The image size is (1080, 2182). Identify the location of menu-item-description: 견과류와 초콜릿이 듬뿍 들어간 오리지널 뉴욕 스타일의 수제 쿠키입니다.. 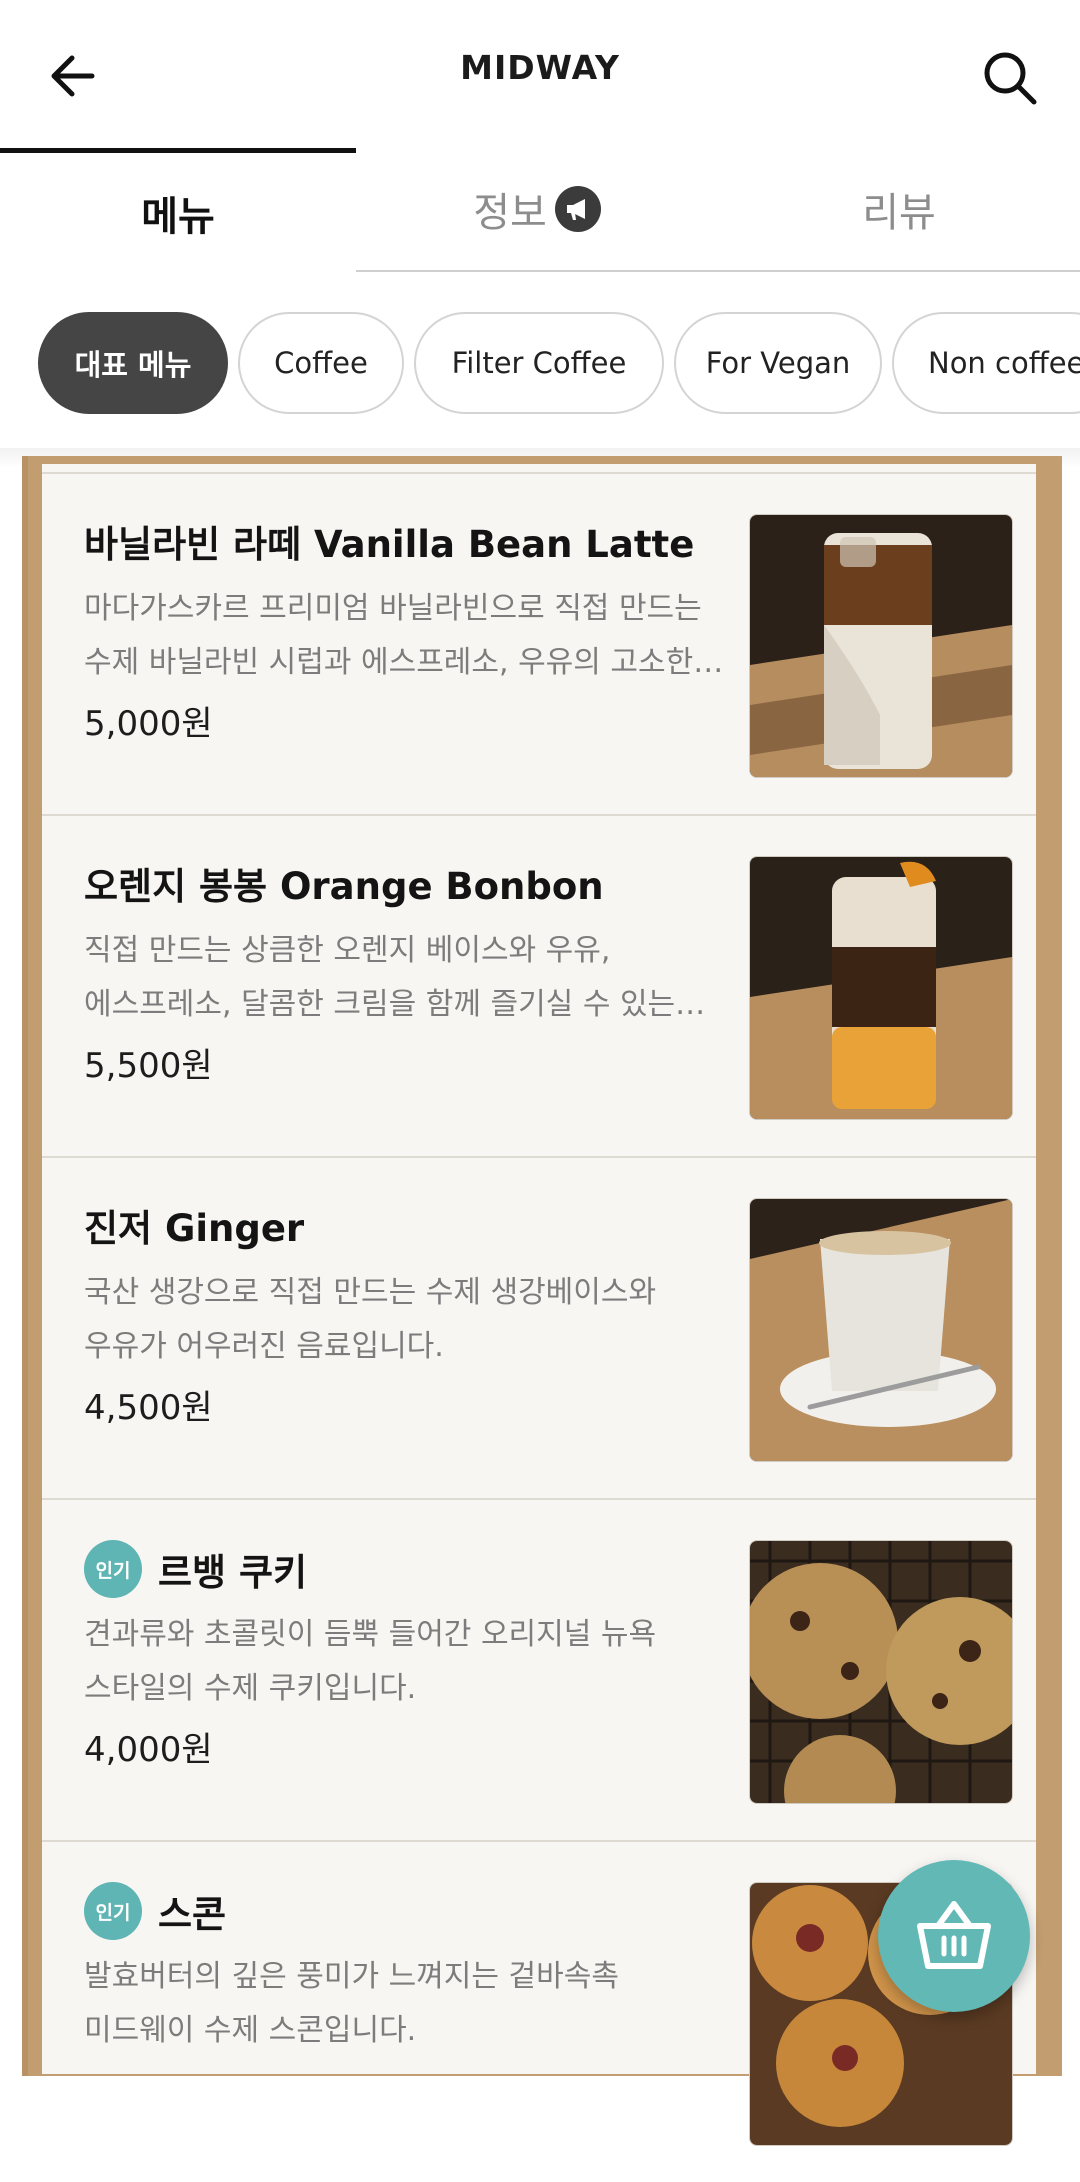
(370, 1661).